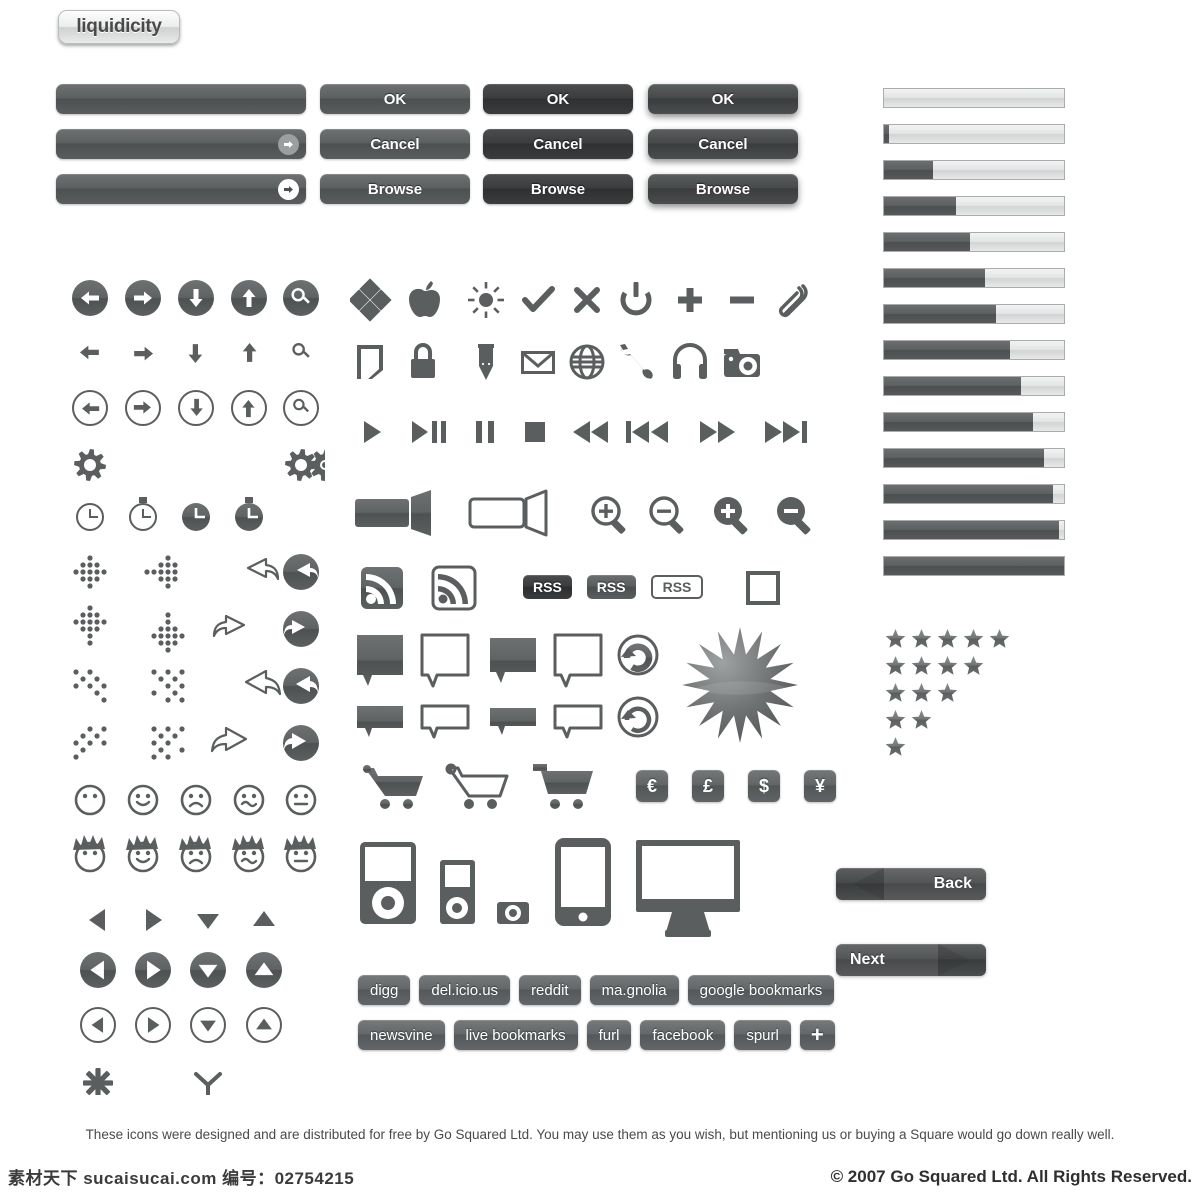 Image resolution: width=1200 pixels, height=1200 pixels. What do you see at coordinates (794, 516) in the screenshot?
I see `zoom-out-filled-icon` at bounding box center [794, 516].